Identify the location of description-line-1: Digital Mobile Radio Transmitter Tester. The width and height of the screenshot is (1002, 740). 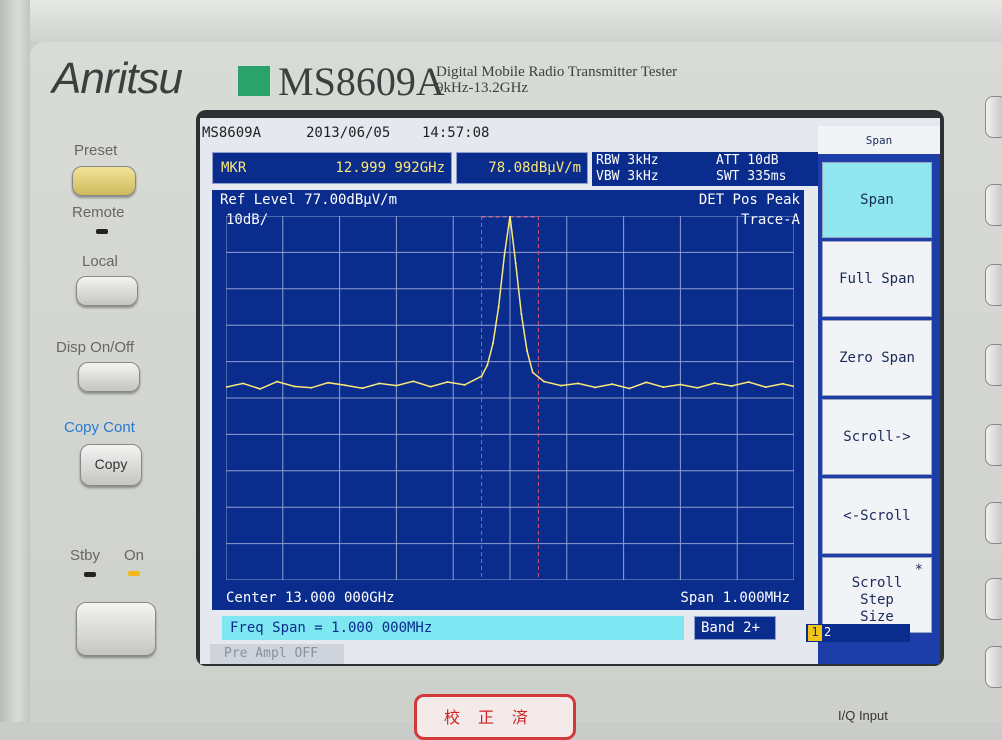
(557, 72).